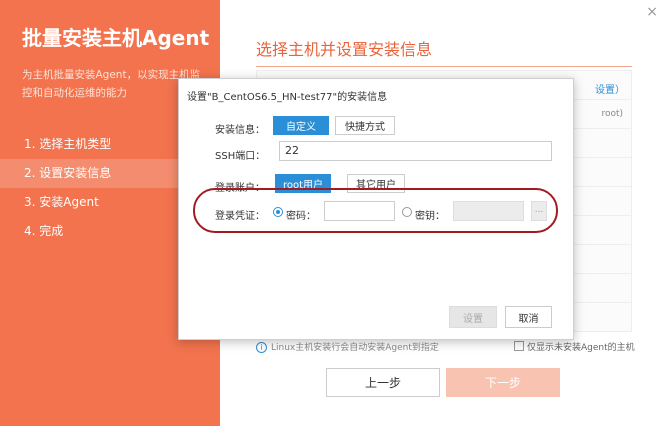 The image size is (666, 426). I want to click on sidebar-title: 批量安装主机Agent, so click(116, 38).